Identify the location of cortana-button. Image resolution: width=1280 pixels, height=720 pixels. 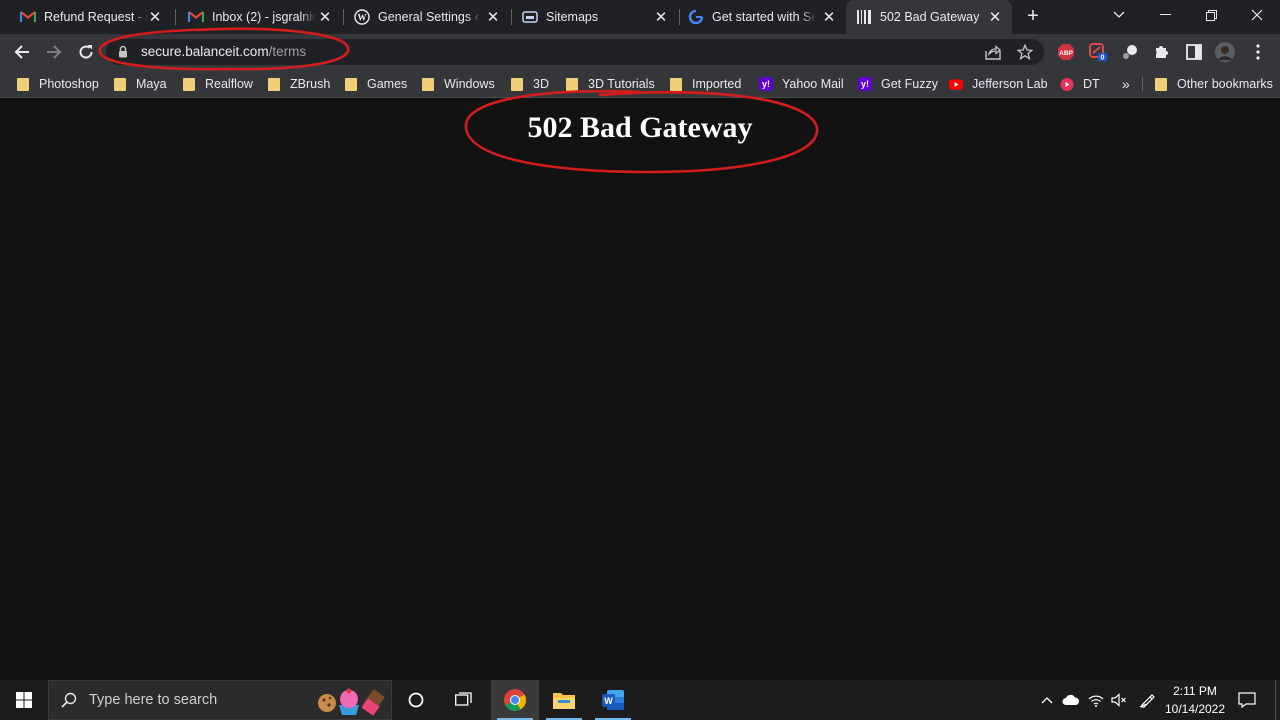
(416, 700).